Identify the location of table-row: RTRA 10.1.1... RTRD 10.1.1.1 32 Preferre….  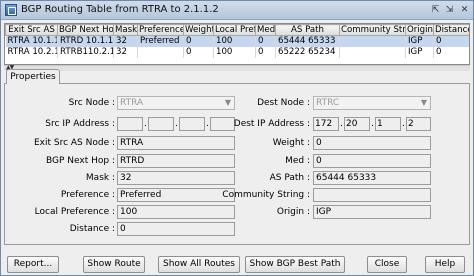
(237, 41).